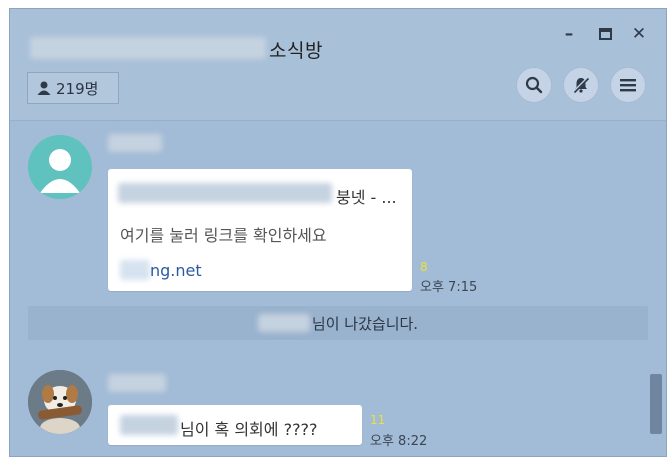 The width and height of the screenshot is (670, 457). Describe the element at coordinates (223, 235) in the screenshot. I see `link-description: 여기를 눌러 링크를 확인하세요` at that location.